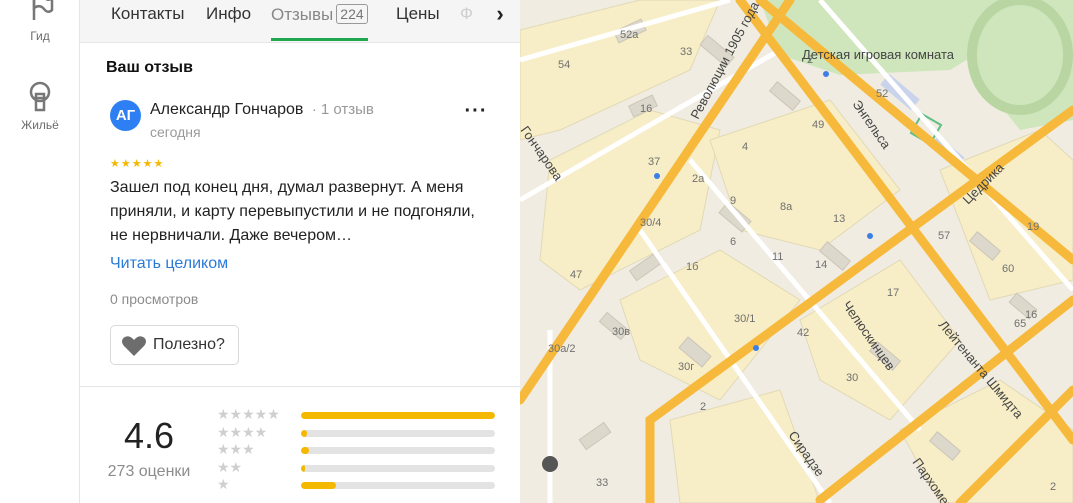 The height and width of the screenshot is (503, 1073). Describe the element at coordinates (40, 251) in the screenshot. I see `left-rail: Гид Жильё` at that location.